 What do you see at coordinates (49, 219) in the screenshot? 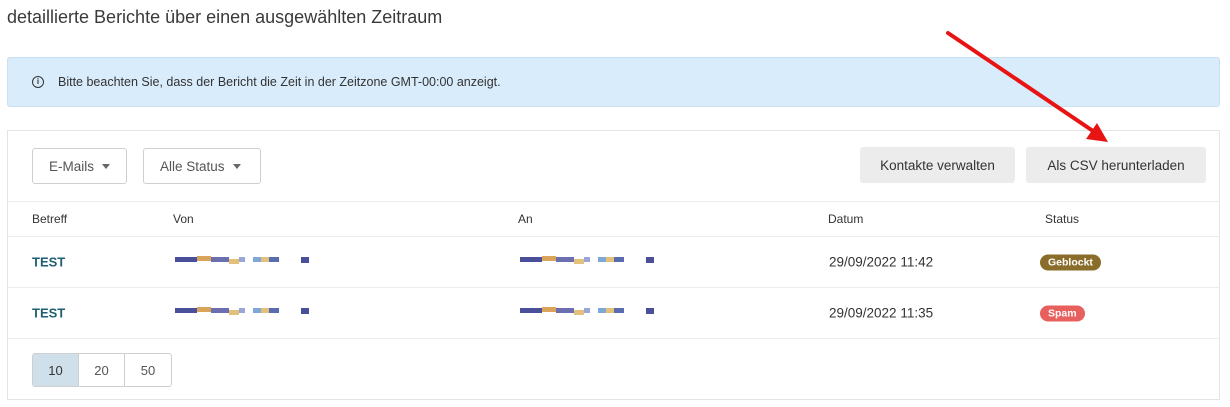
I see `column-header-subject: Betreff` at bounding box center [49, 219].